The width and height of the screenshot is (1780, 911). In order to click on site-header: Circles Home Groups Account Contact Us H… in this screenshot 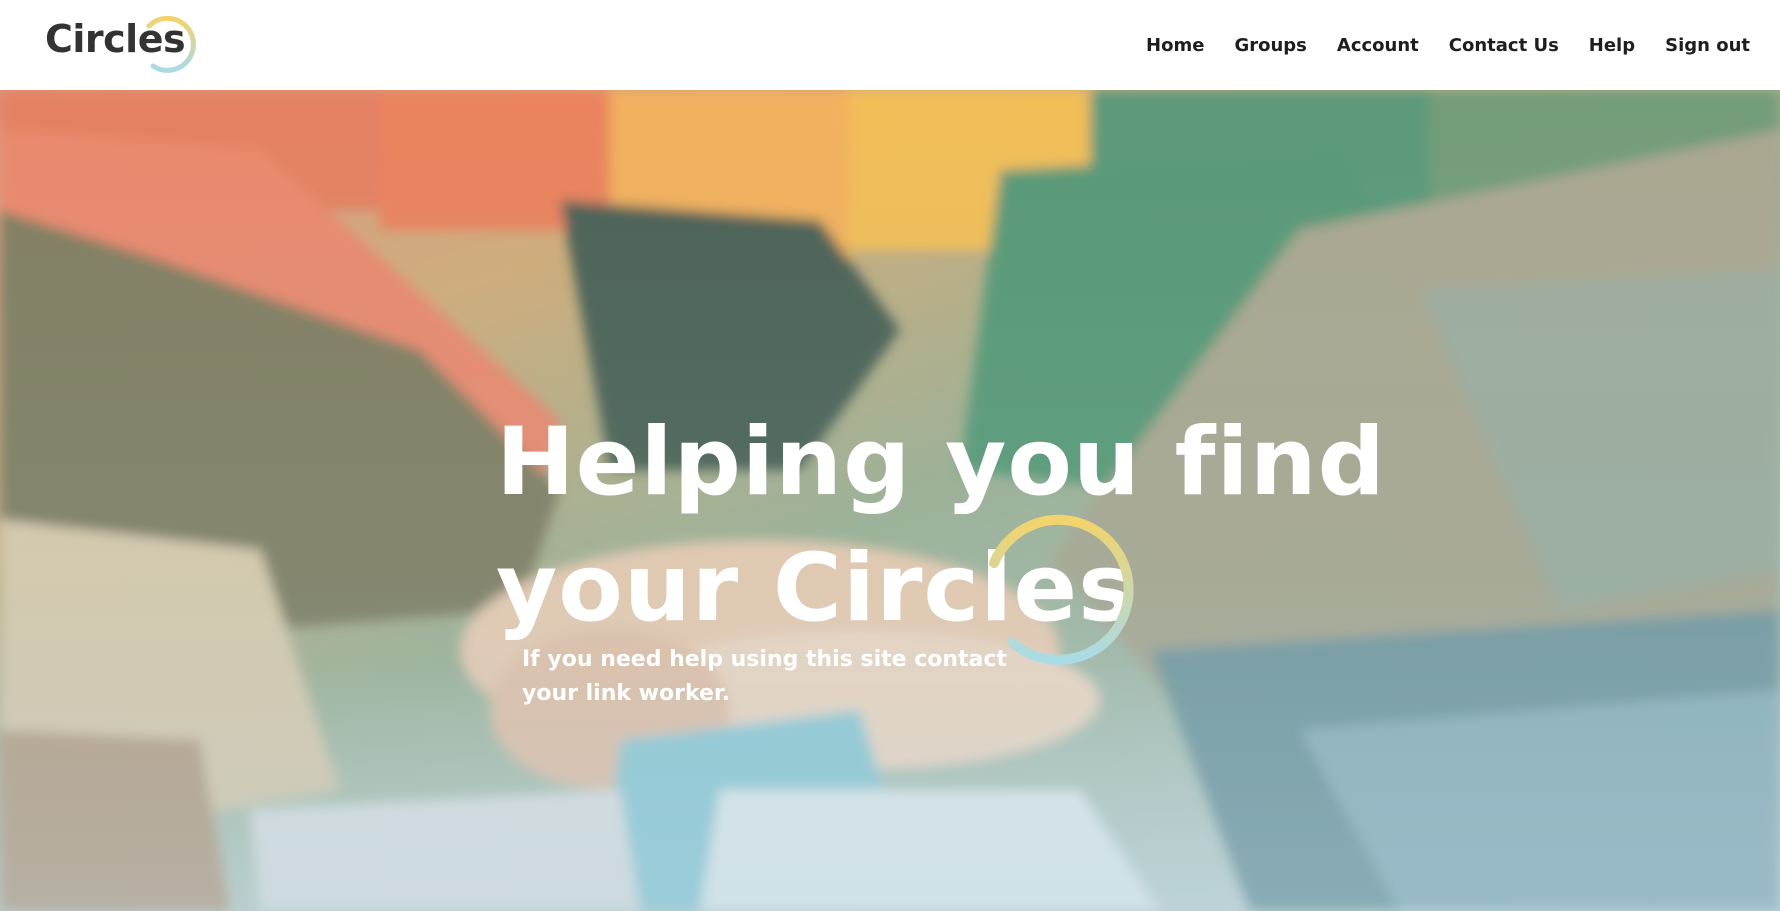, I will do `click(890, 45)`.